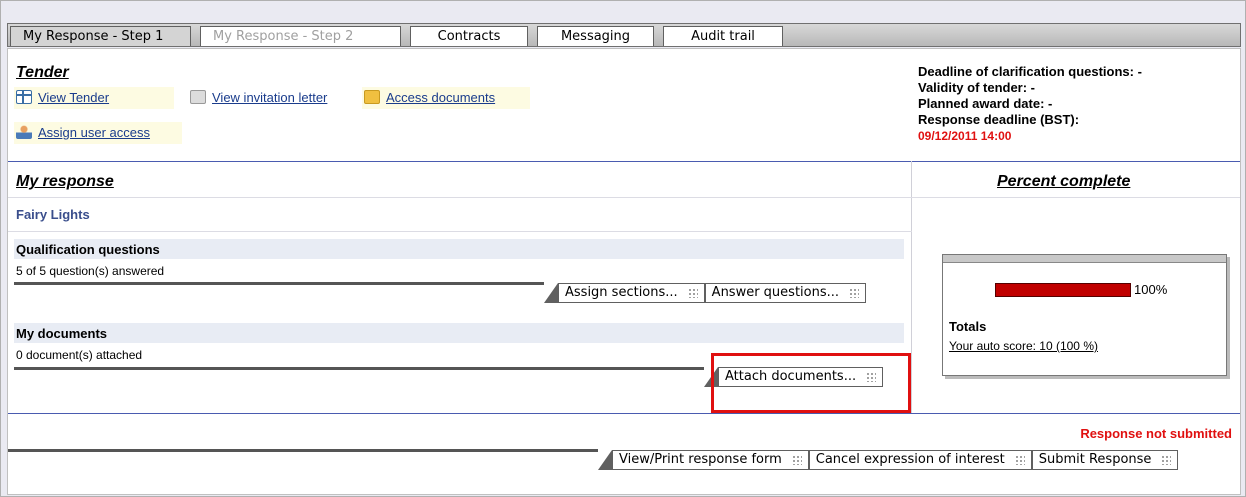  Describe the element at coordinates (79, 355) in the screenshot. I see `documents-status: 0 document(s) attached` at that location.